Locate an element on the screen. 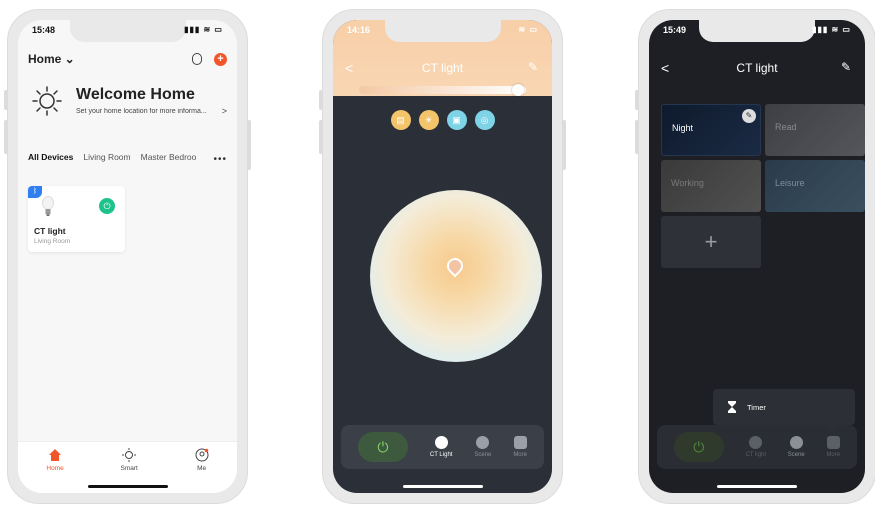  brightness-slider is located at coordinates (442, 90).